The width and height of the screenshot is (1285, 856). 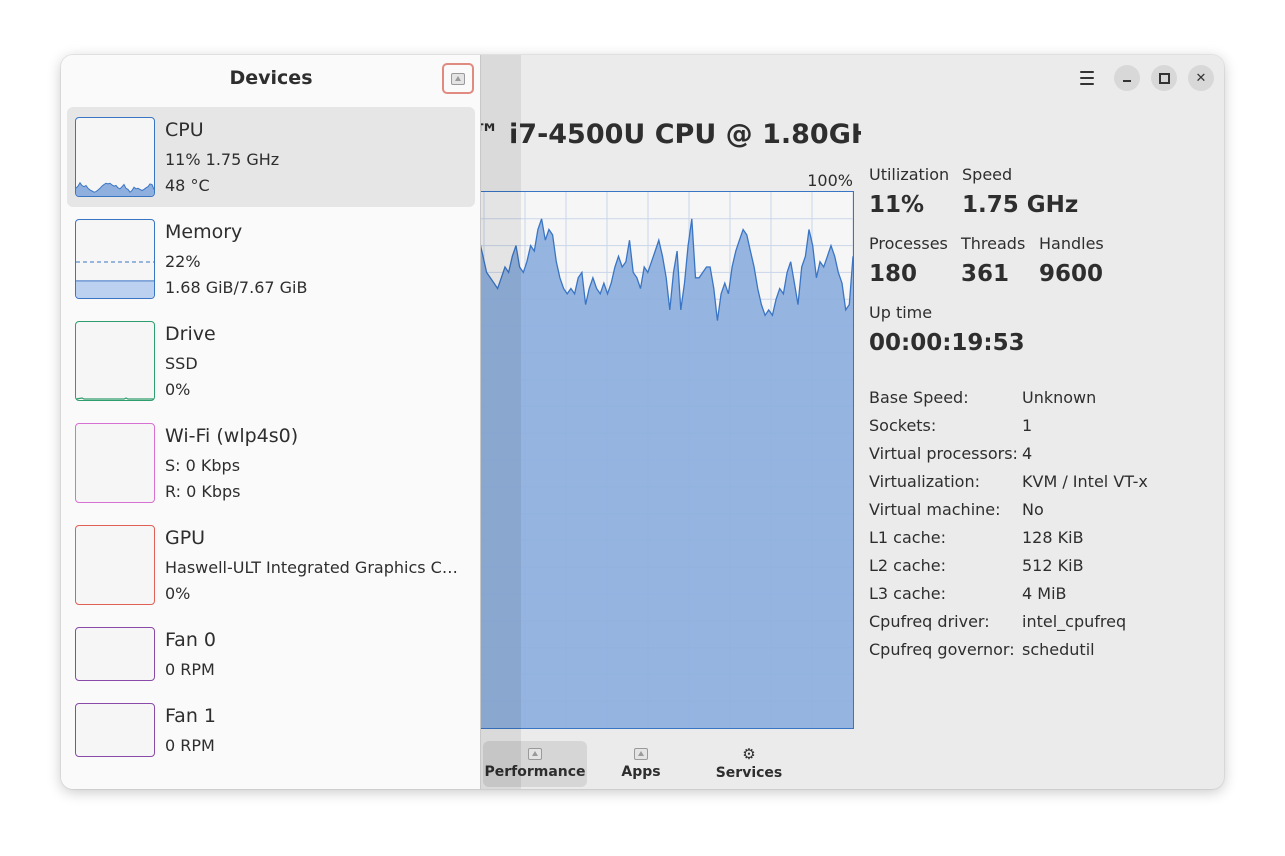 I want to click on tab-apps-label: Apps, so click(x=641, y=772).